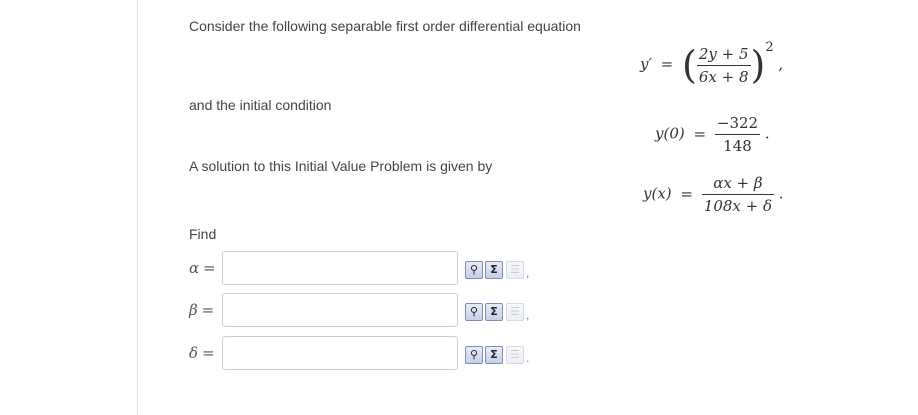 The width and height of the screenshot is (918, 415). I want to click on delta-eq: =, so click(208, 353).